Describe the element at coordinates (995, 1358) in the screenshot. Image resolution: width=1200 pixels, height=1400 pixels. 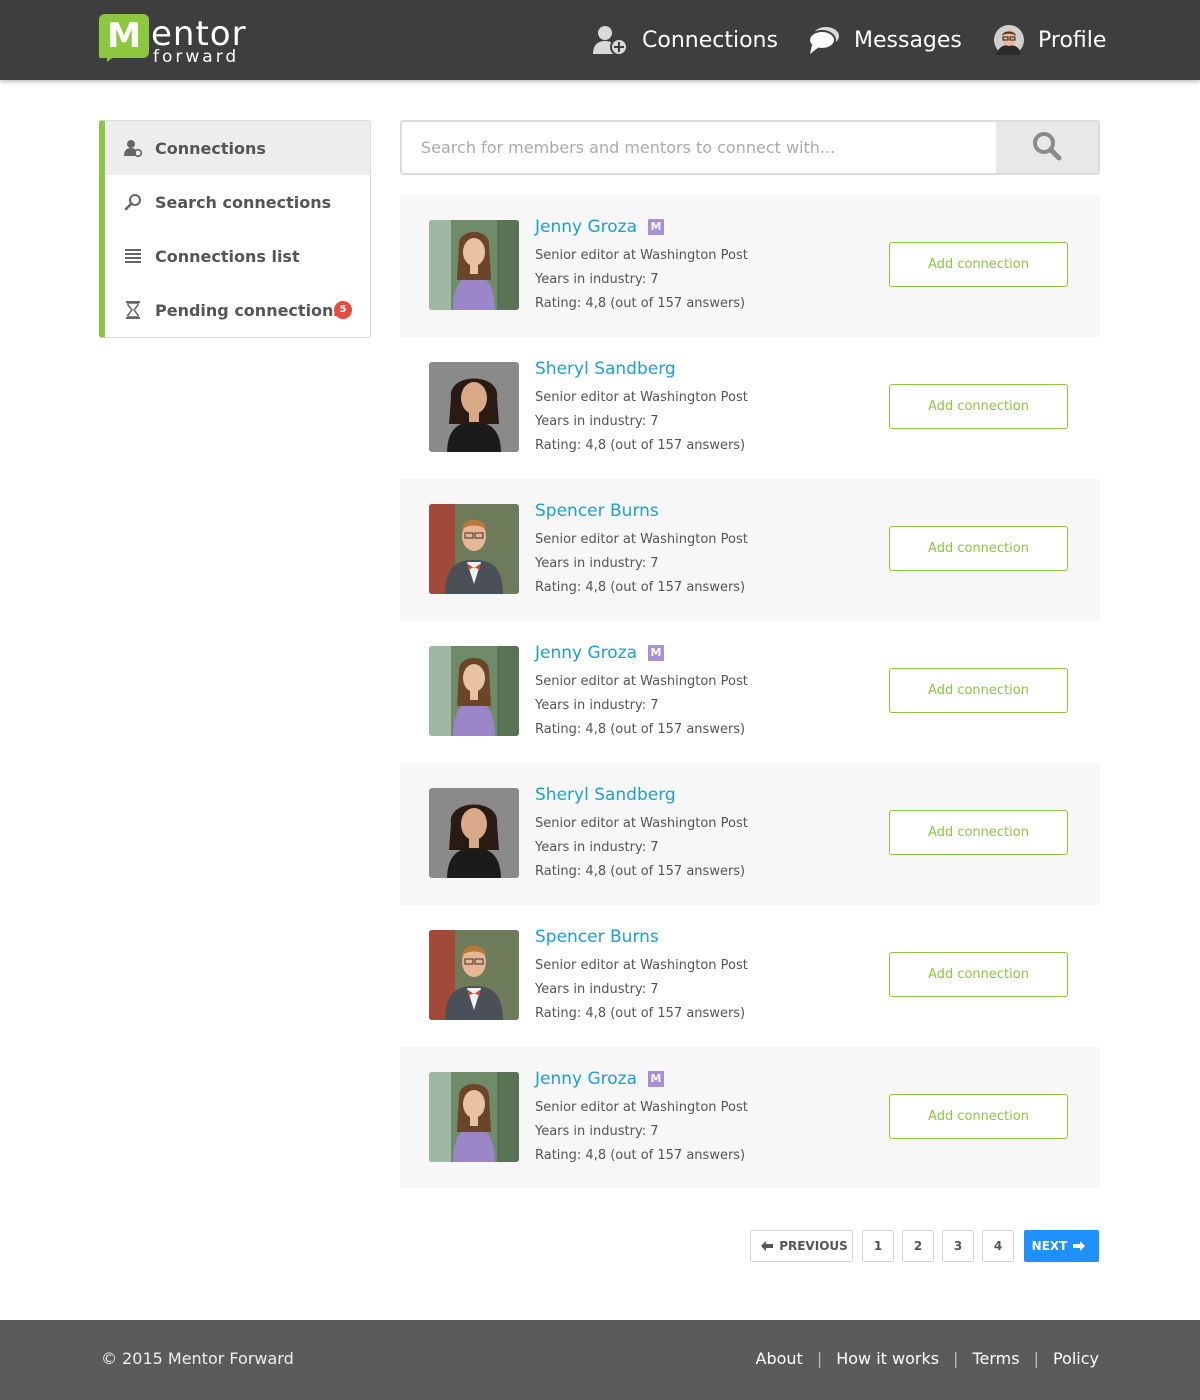
I see `footer-link-terms: Terms` at that location.